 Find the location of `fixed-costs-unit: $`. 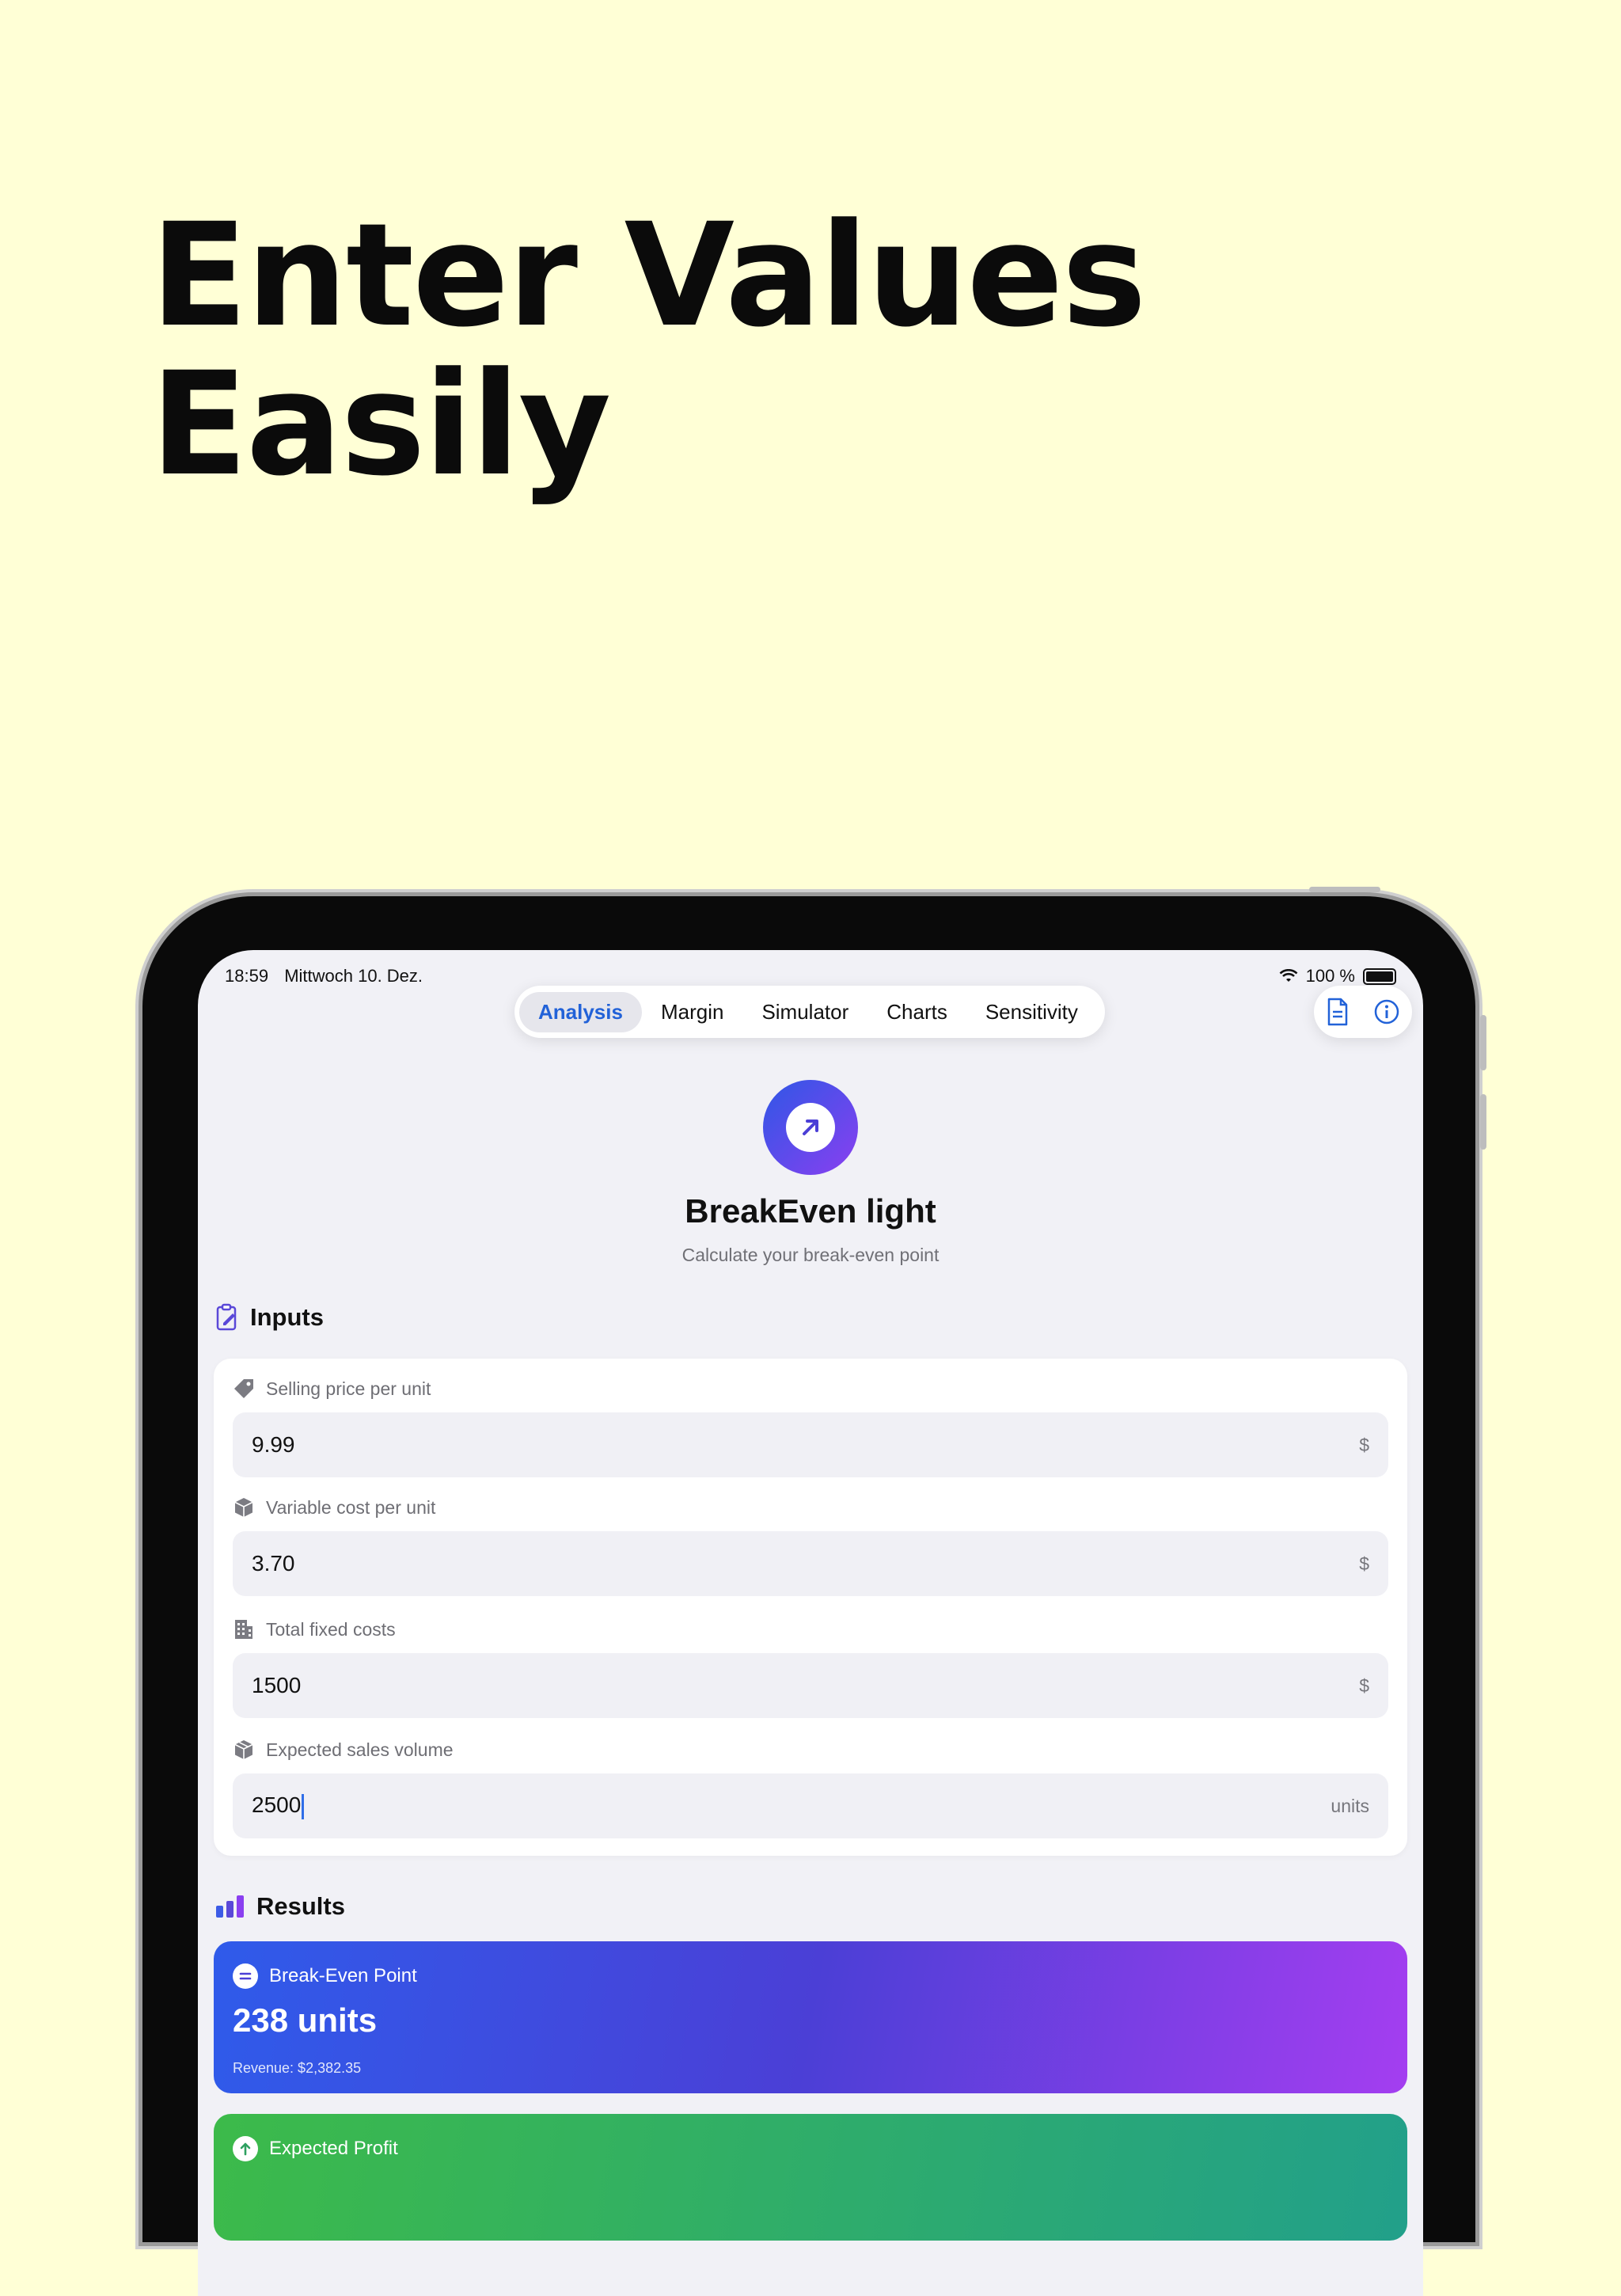

fixed-costs-unit: $ is located at coordinates (1364, 1685).